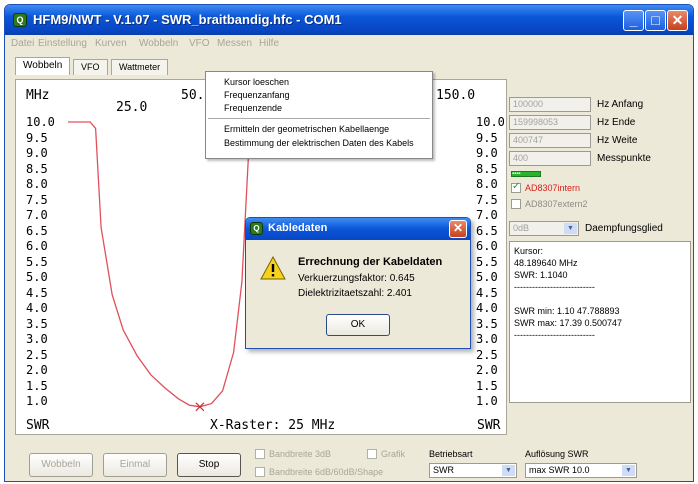  Describe the element at coordinates (624, 158) in the screenshot. I see `messpunkte-label: Messpunkte` at that location.